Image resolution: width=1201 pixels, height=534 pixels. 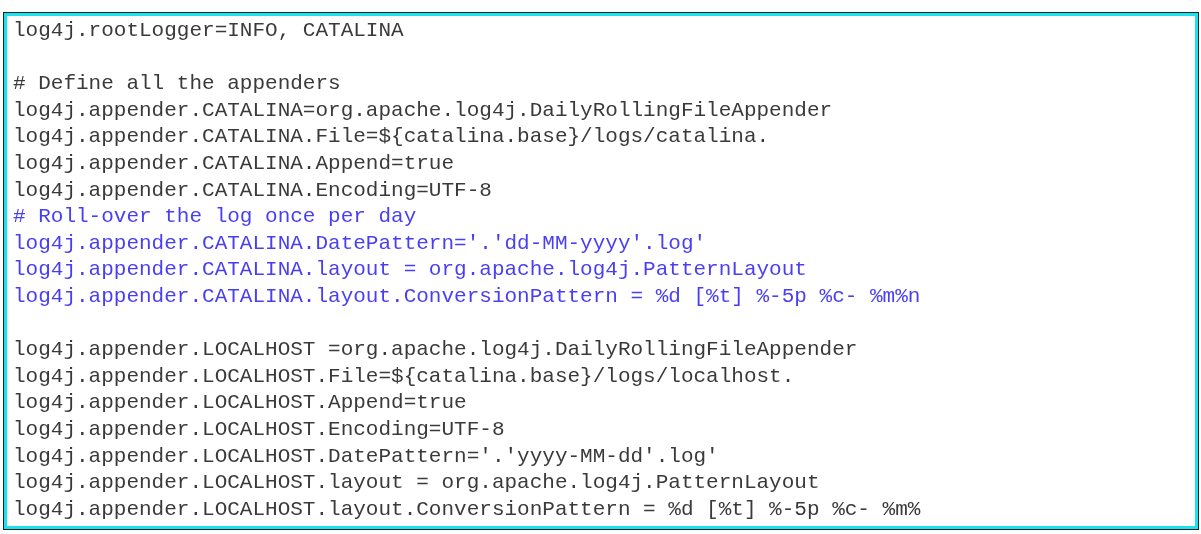 I want to click on code-line: log4j.appender.LOCALHOST.Append=true, so click(x=240, y=403).